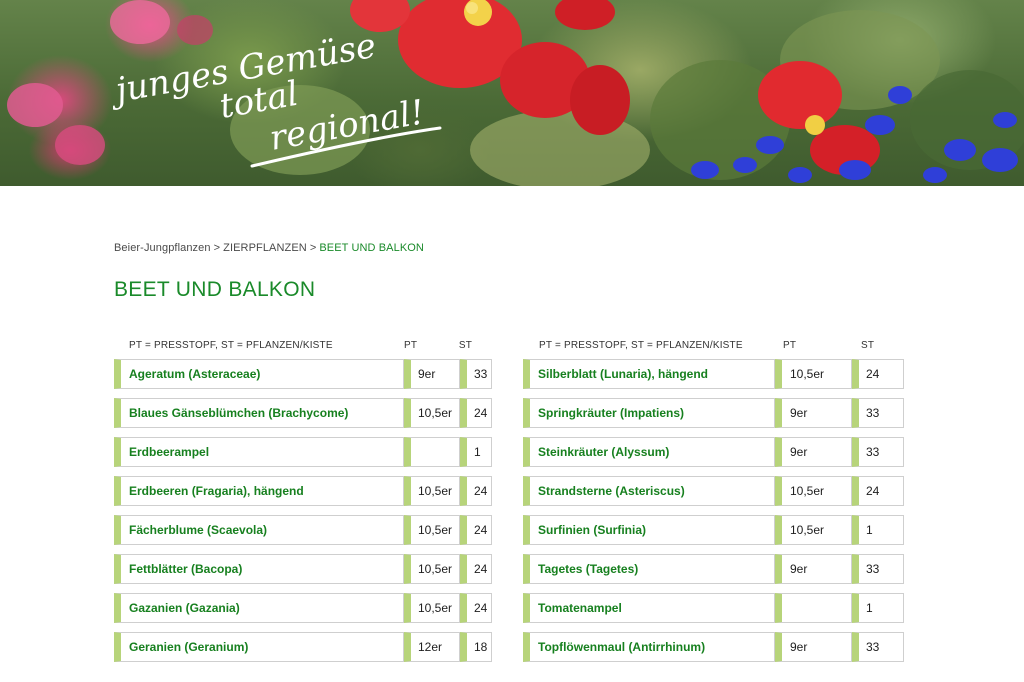 This screenshot has width=1024, height=682. Describe the element at coordinates (432, 647) in the screenshot. I see `pt-value: 12er` at that location.